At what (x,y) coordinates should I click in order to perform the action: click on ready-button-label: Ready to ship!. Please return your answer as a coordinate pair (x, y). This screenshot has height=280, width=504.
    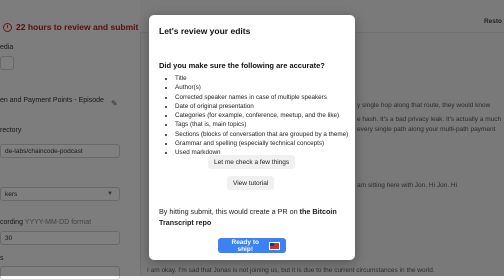
    Looking at the image, I should click on (245, 245).